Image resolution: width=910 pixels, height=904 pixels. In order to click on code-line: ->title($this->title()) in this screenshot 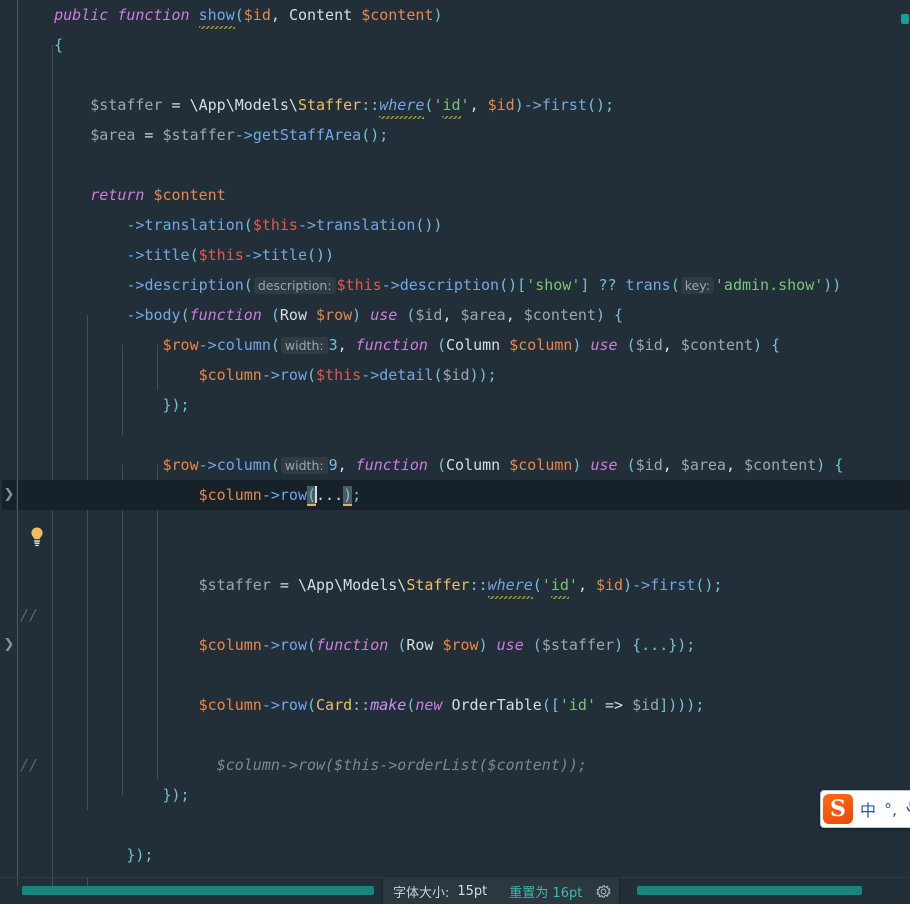, I will do `click(455, 255)`.